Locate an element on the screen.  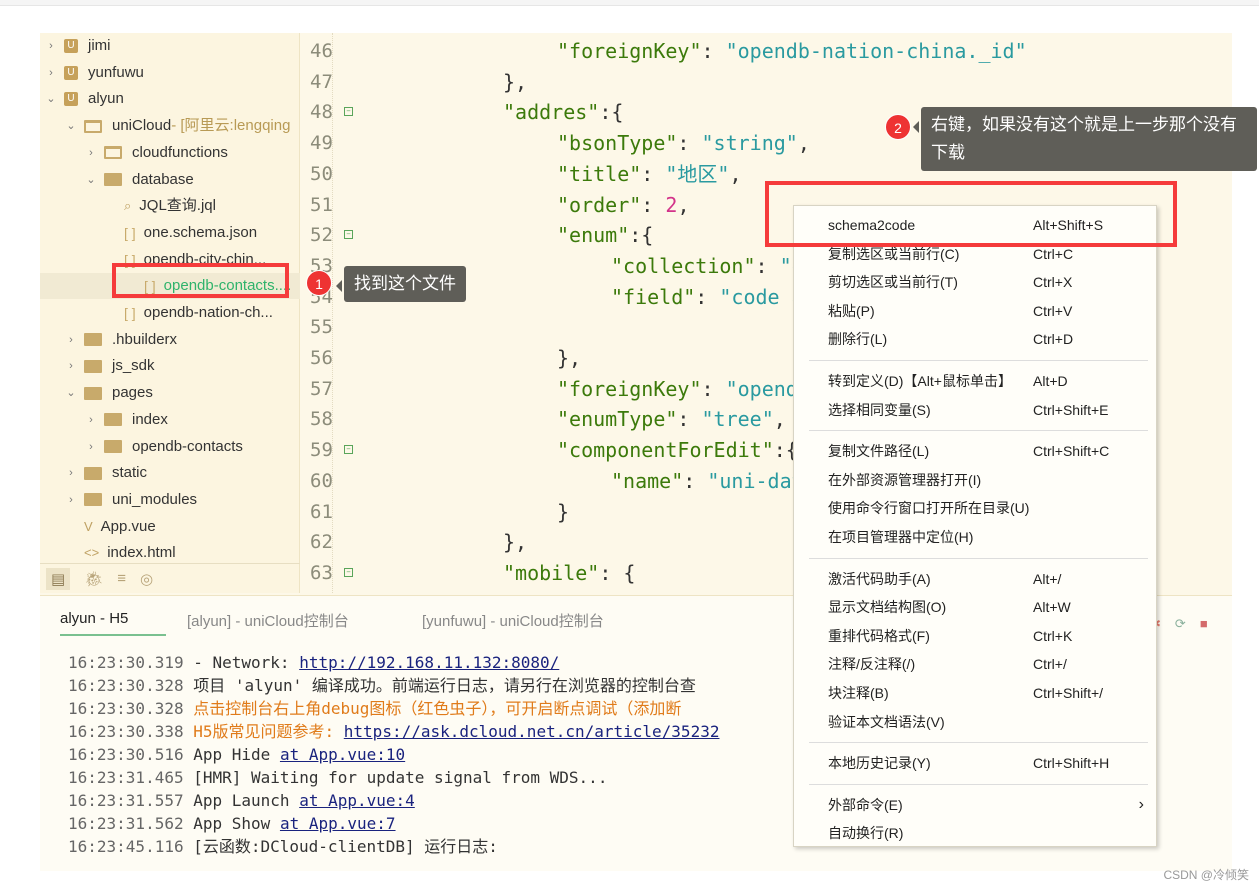
menu-item: 使用命令行窗口打开所在目录(U) is located at coordinates (976, 508).